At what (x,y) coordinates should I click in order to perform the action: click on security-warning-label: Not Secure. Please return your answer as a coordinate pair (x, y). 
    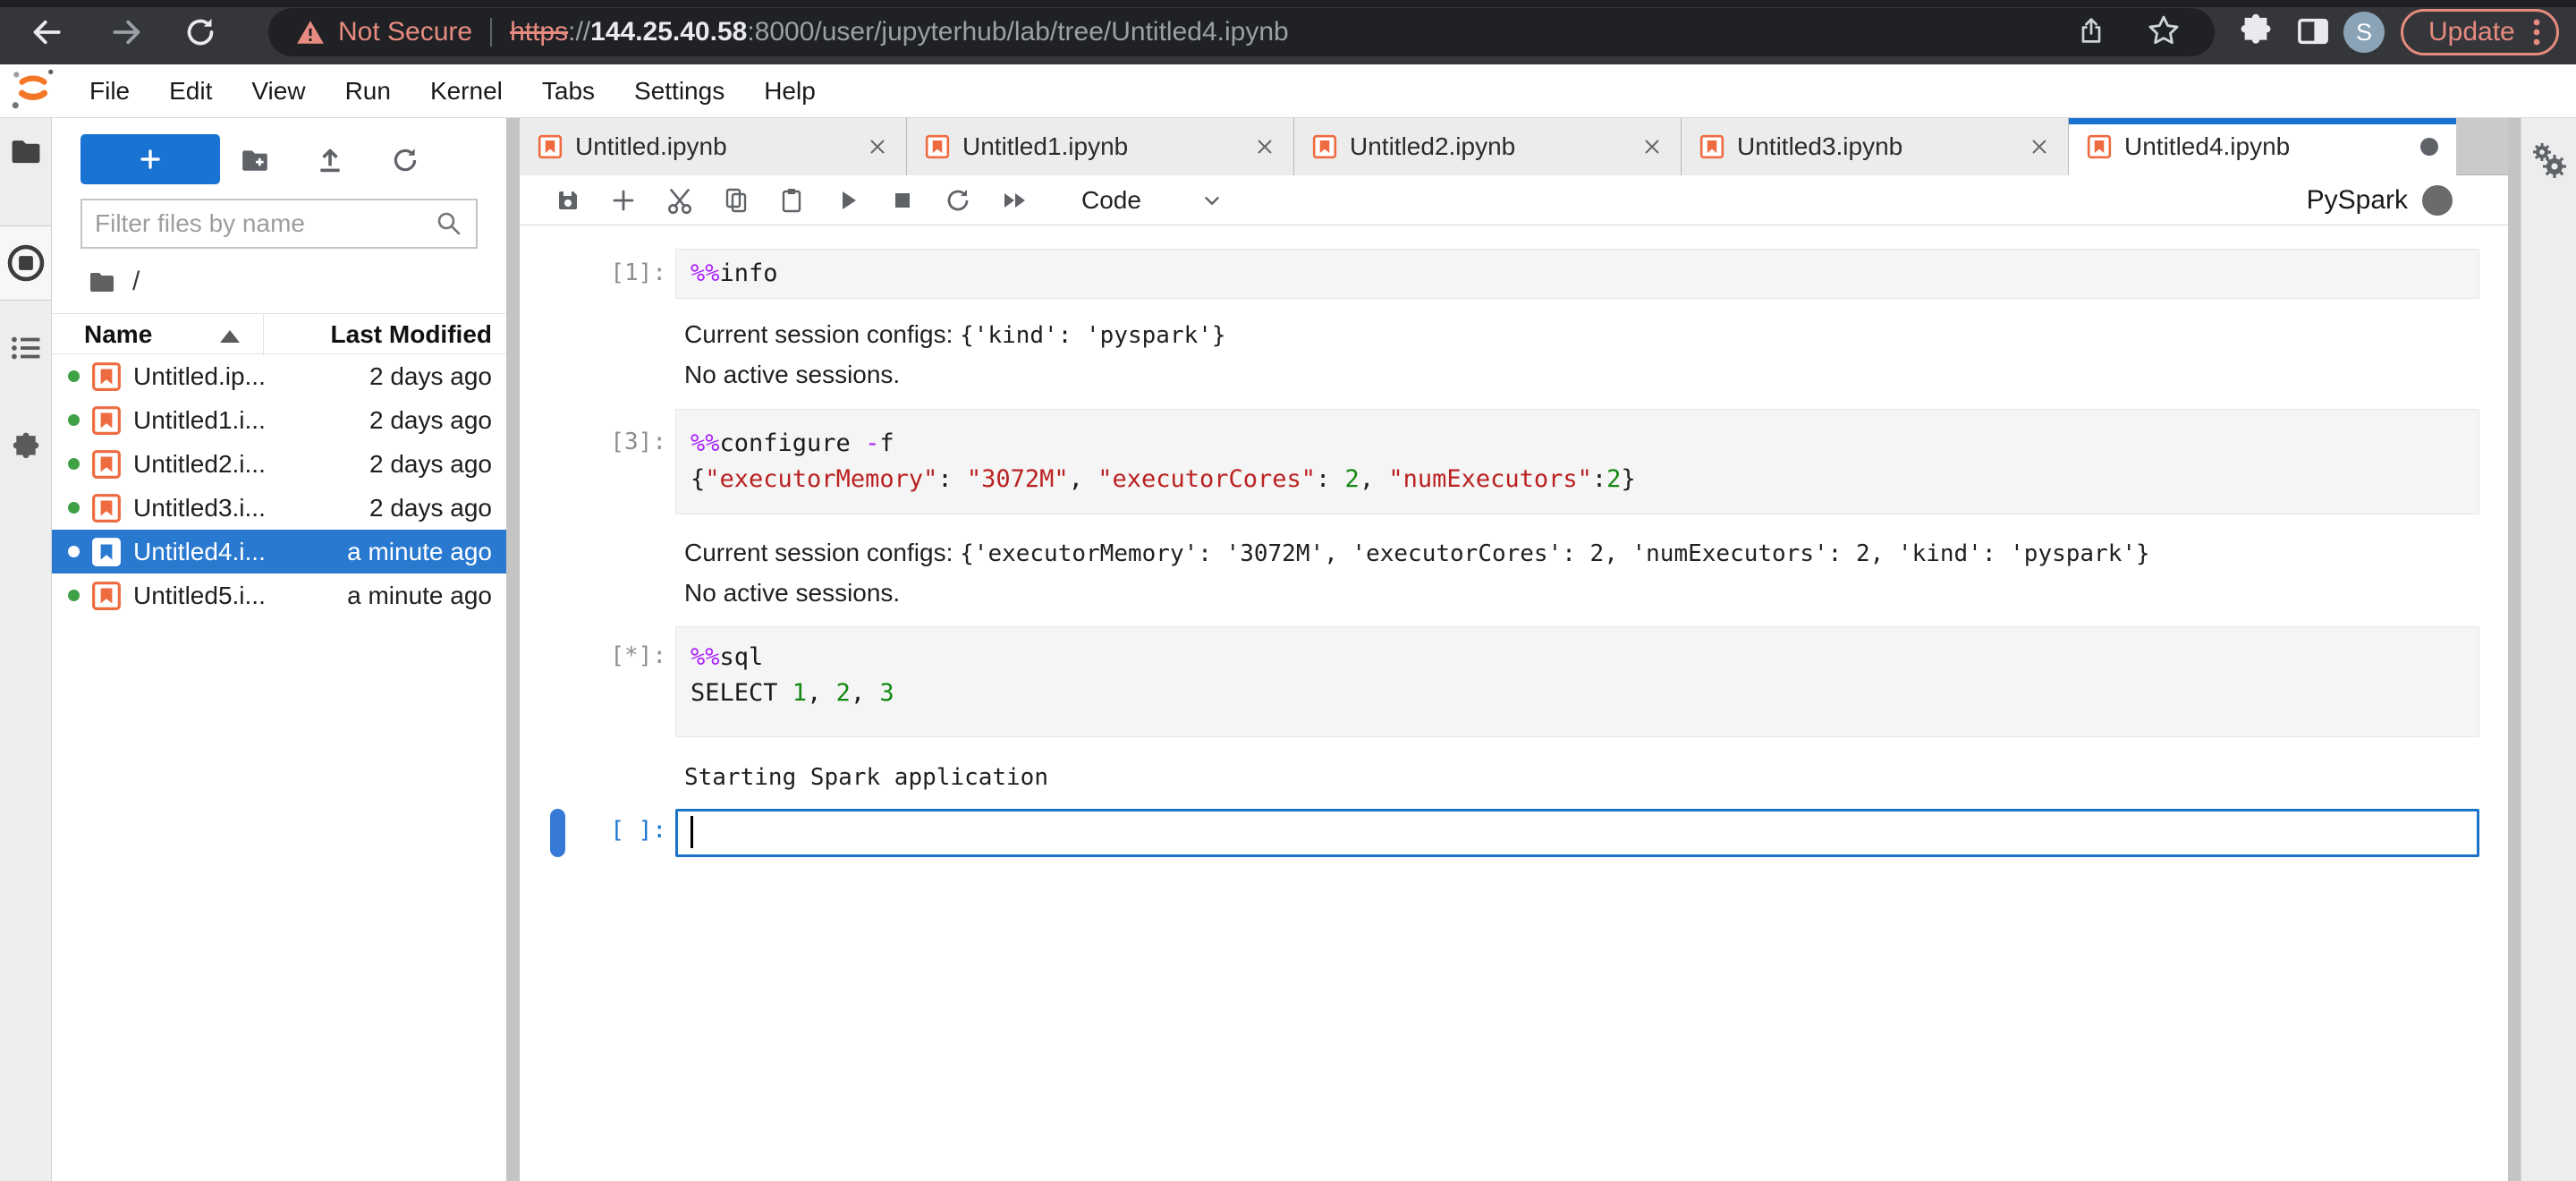
    Looking at the image, I should click on (405, 32).